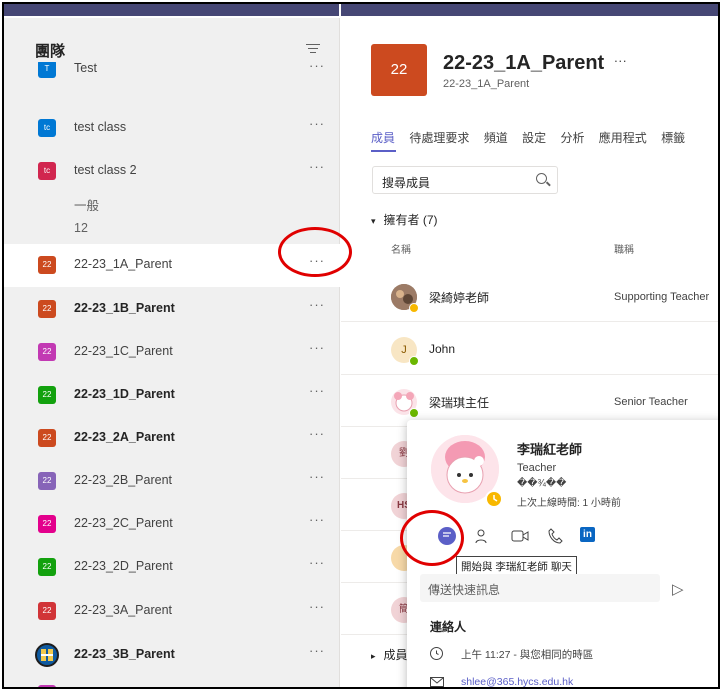 The image size is (722, 691). What do you see at coordinates (673, 138) in the screenshot?
I see `tab-tags: 標籤` at bounding box center [673, 138].